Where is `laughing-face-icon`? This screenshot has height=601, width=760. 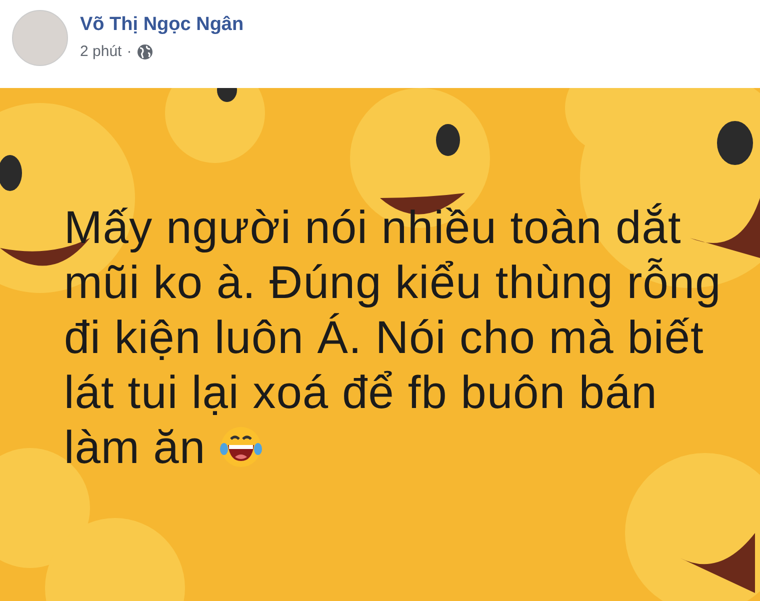
laughing-face-icon is located at coordinates (241, 447).